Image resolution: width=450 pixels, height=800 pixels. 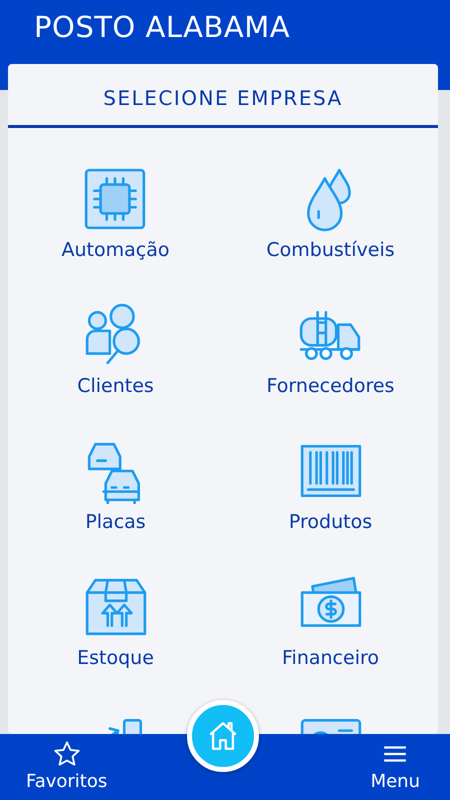 I want to click on favorites-tab: Favoritos, so click(x=67, y=767).